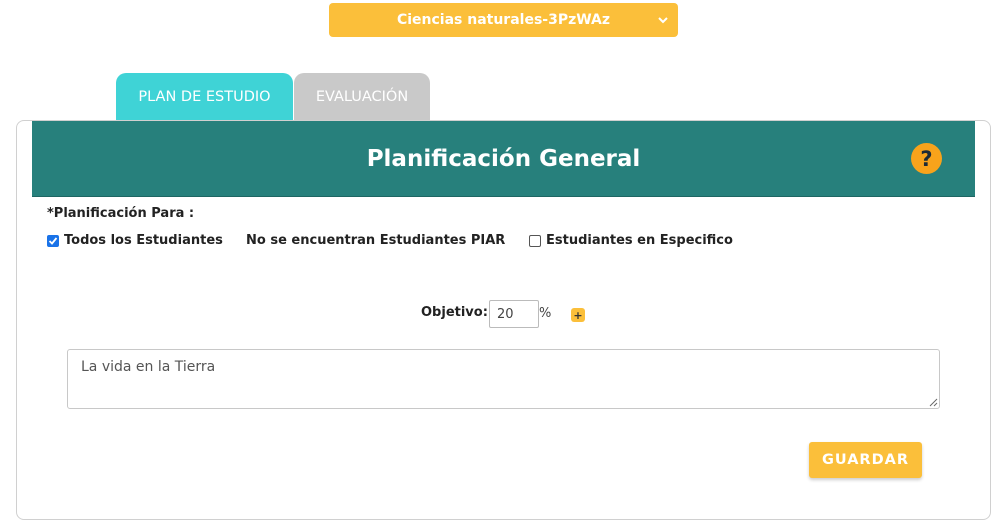 The image size is (1004, 520). I want to click on piar-status-text: No se encuentran Estudiantes PIAR, so click(375, 240).